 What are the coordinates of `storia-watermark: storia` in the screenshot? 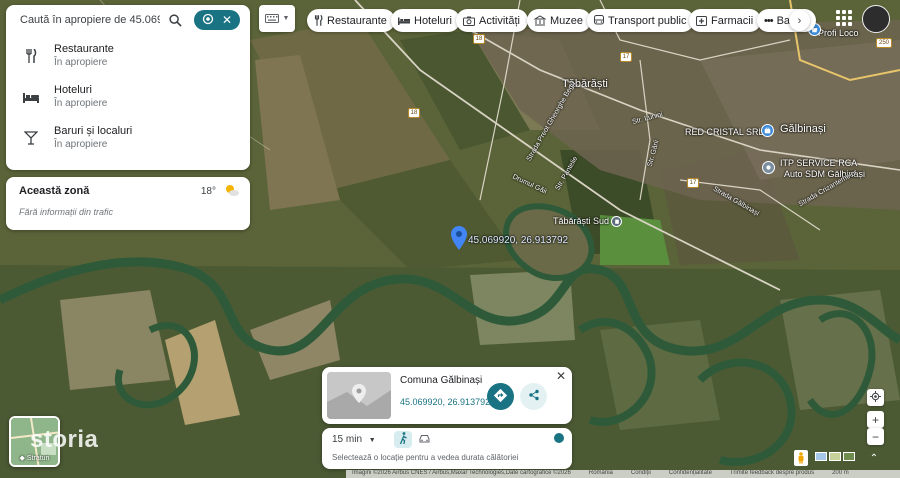 It's located at (64, 439).